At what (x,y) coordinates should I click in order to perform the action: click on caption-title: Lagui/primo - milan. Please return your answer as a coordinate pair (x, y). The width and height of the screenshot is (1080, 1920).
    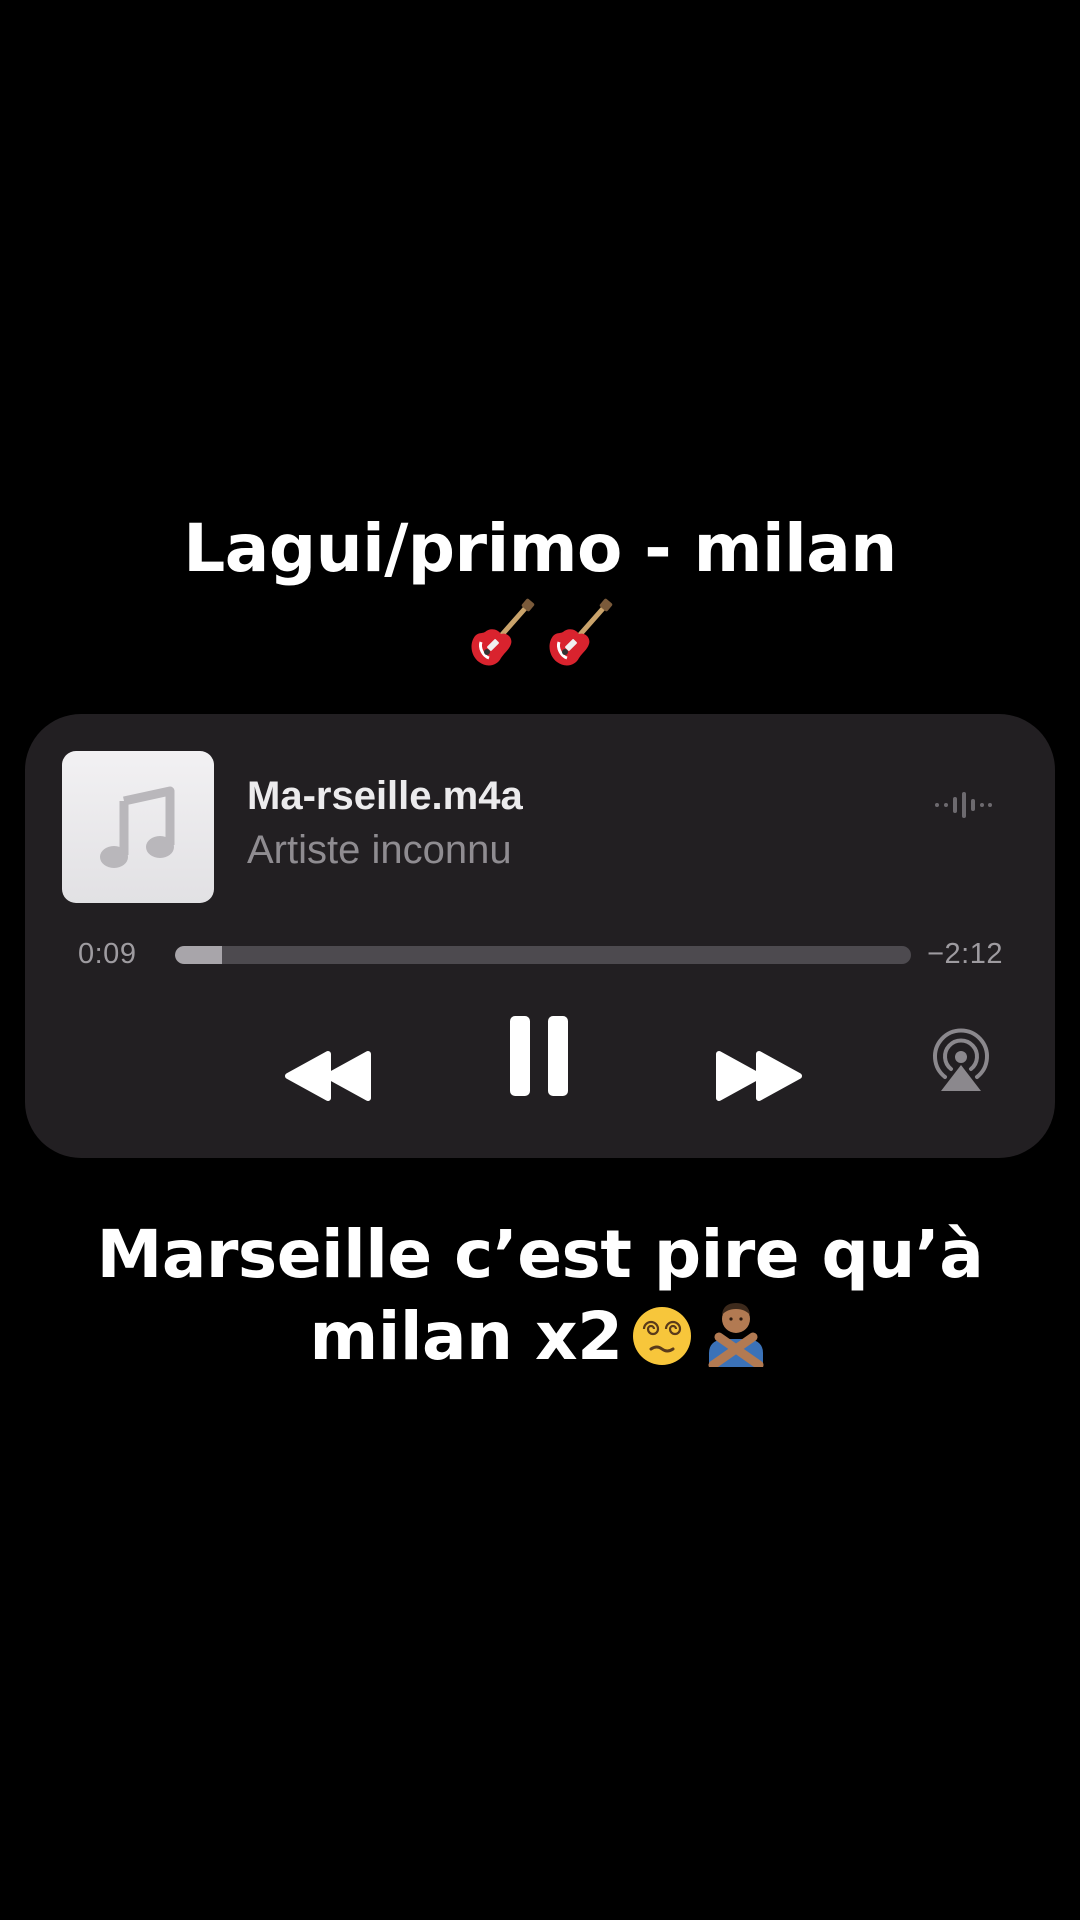
    Looking at the image, I should click on (540, 548).